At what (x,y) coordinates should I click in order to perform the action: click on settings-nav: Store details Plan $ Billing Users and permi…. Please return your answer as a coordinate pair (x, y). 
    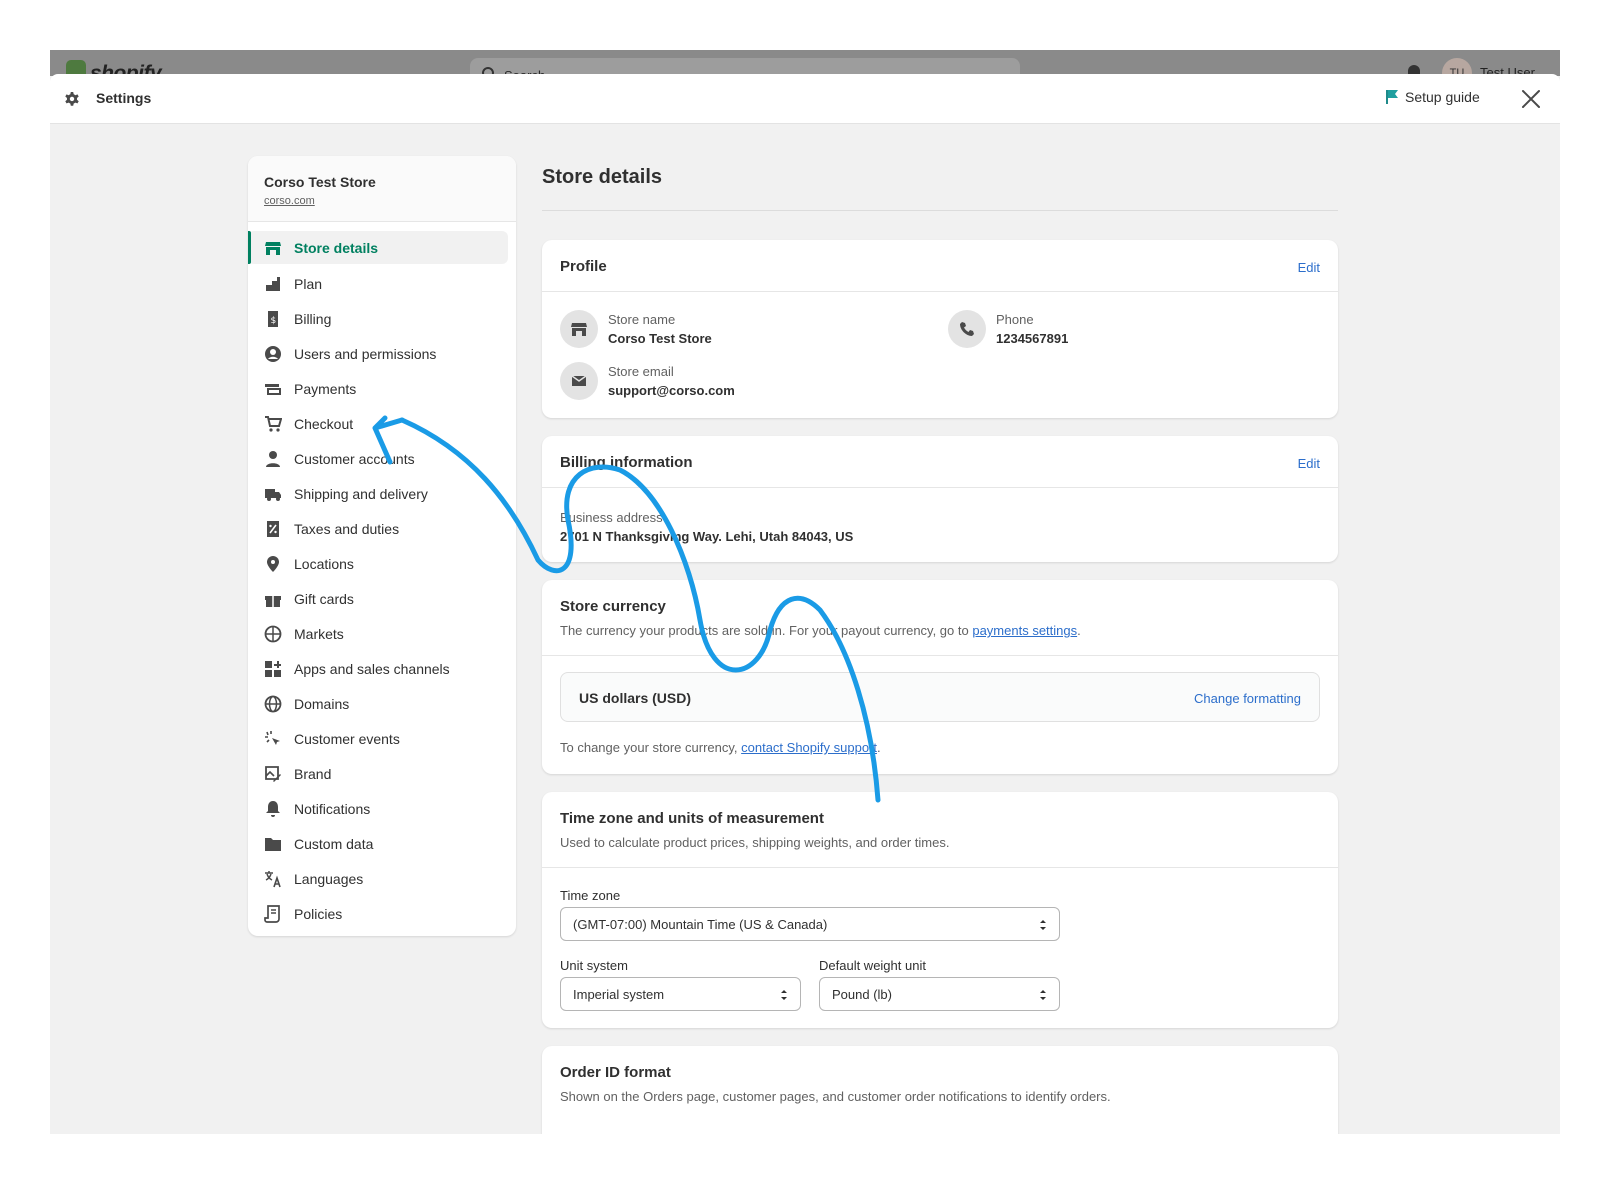
    Looking at the image, I should click on (382, 576).